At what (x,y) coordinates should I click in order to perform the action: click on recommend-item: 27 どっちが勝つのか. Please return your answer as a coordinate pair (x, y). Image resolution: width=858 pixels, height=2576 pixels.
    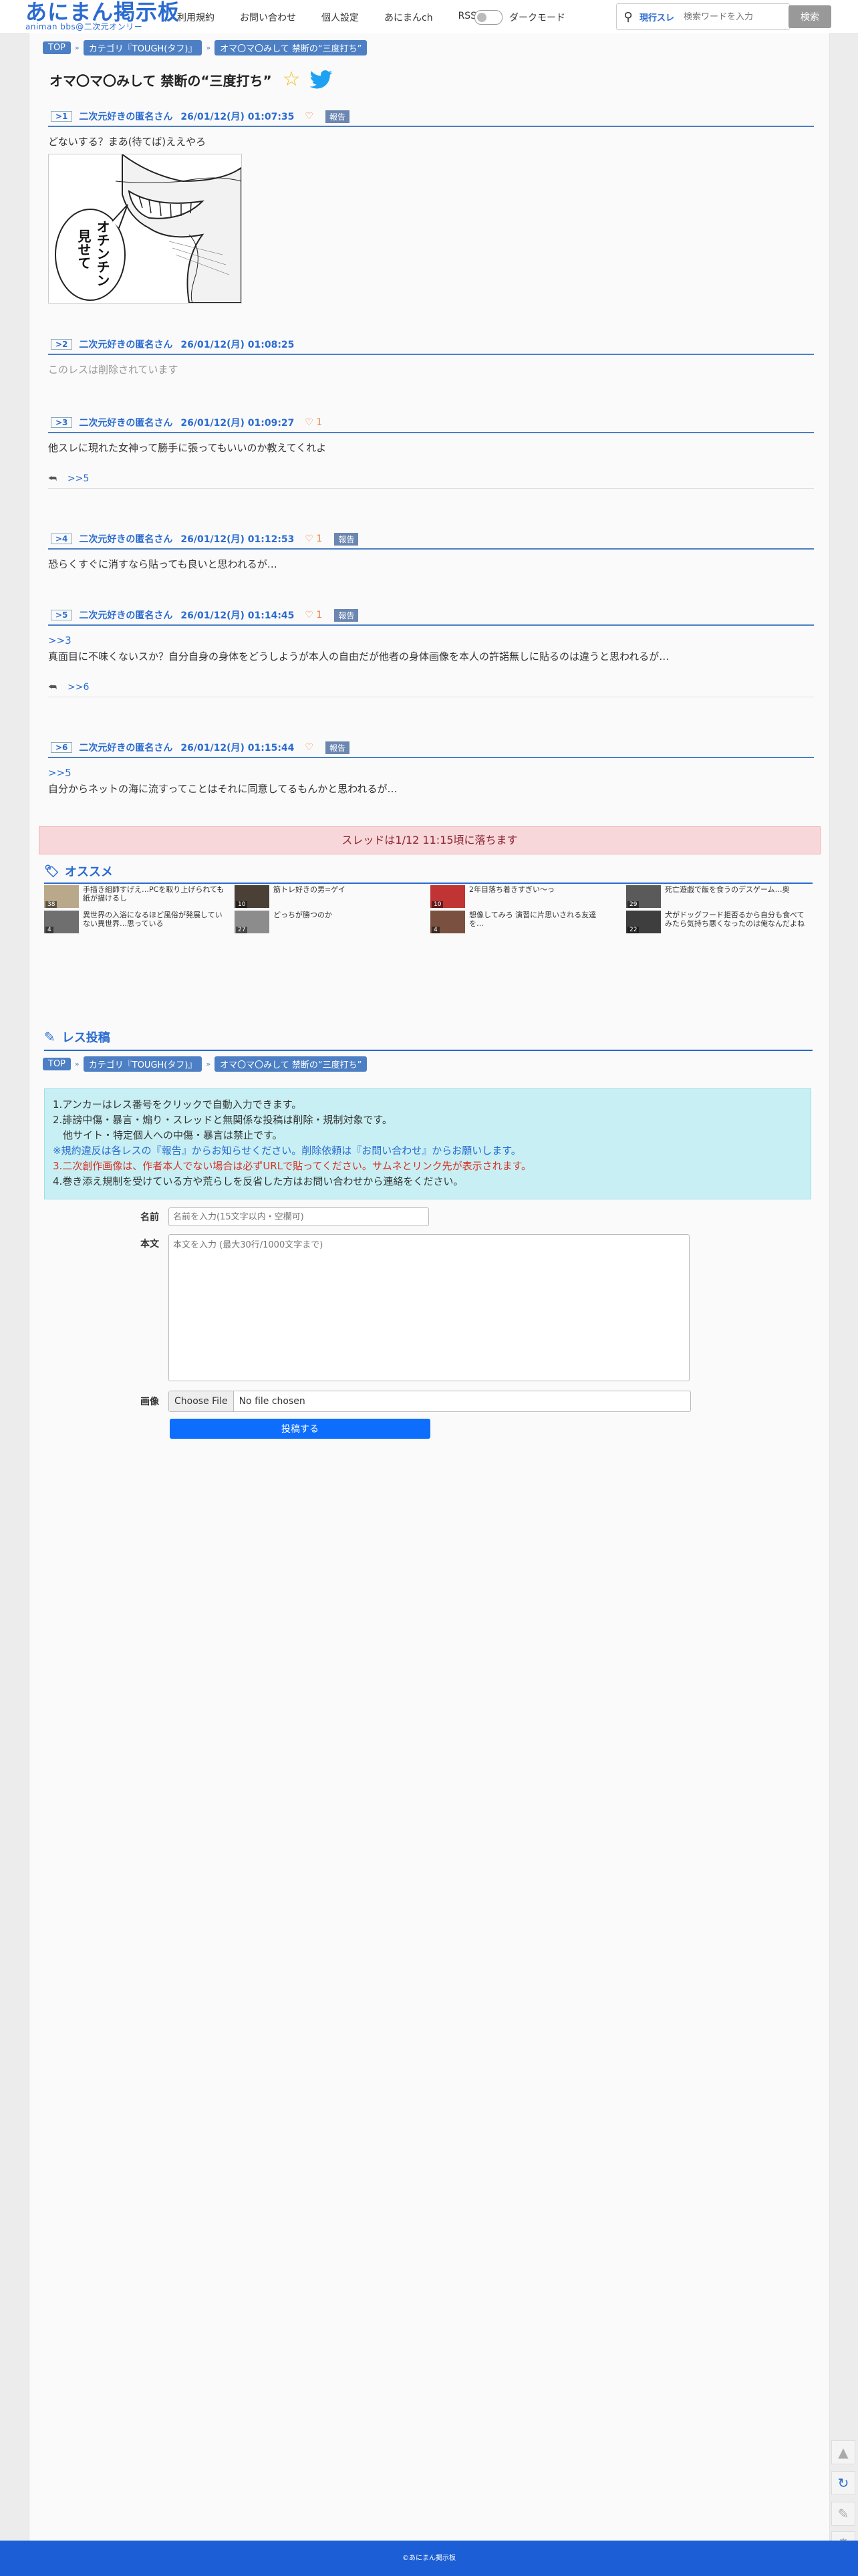
    Looking at the image, I should click on (325, 923).